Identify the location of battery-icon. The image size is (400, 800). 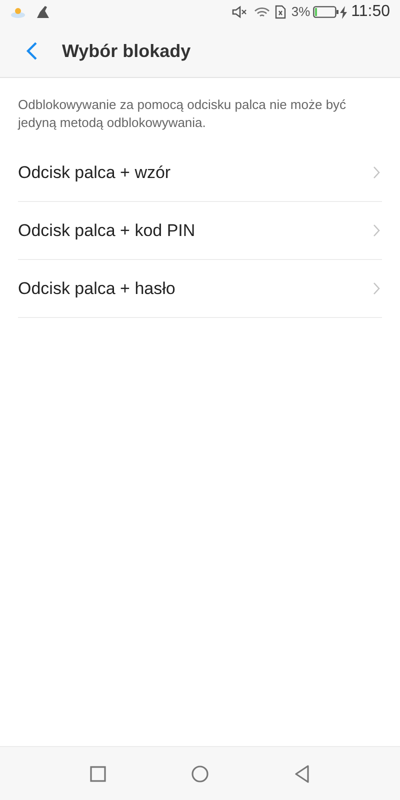
(326, 12).